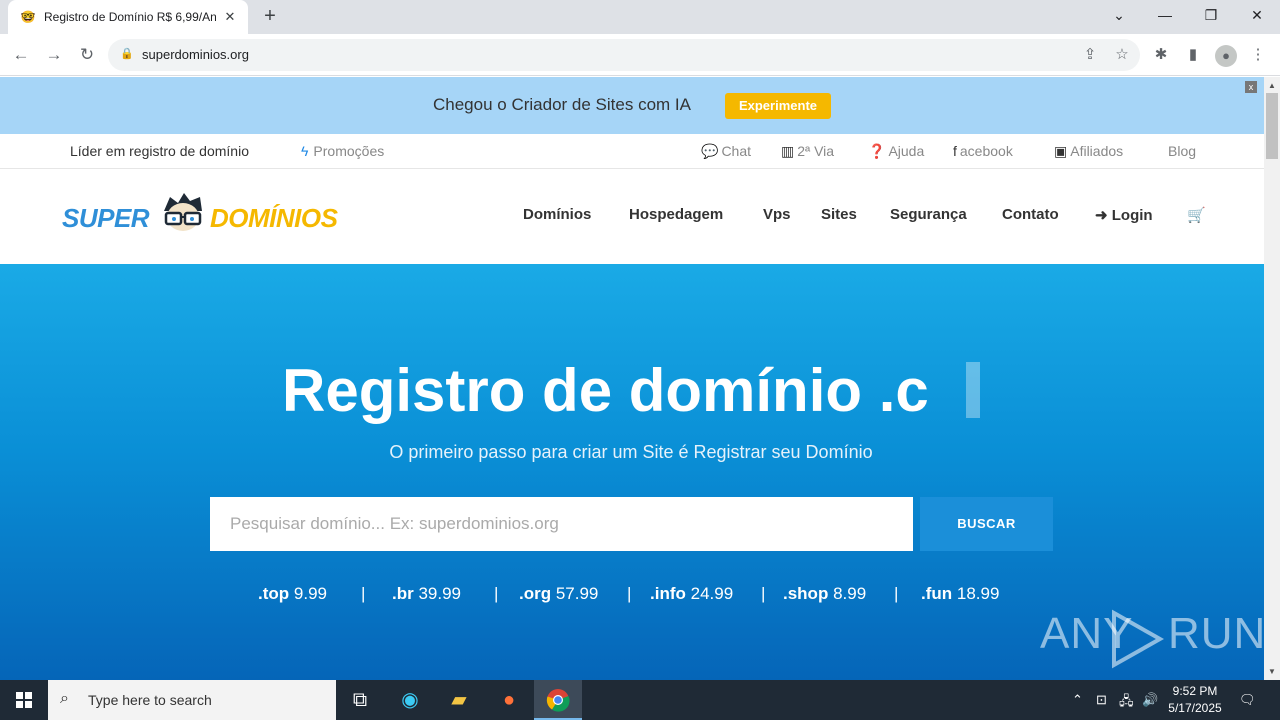  Describe the element at coordinates (712, 593) in the screenshot. I see `tld-price: 24.99` at that location.